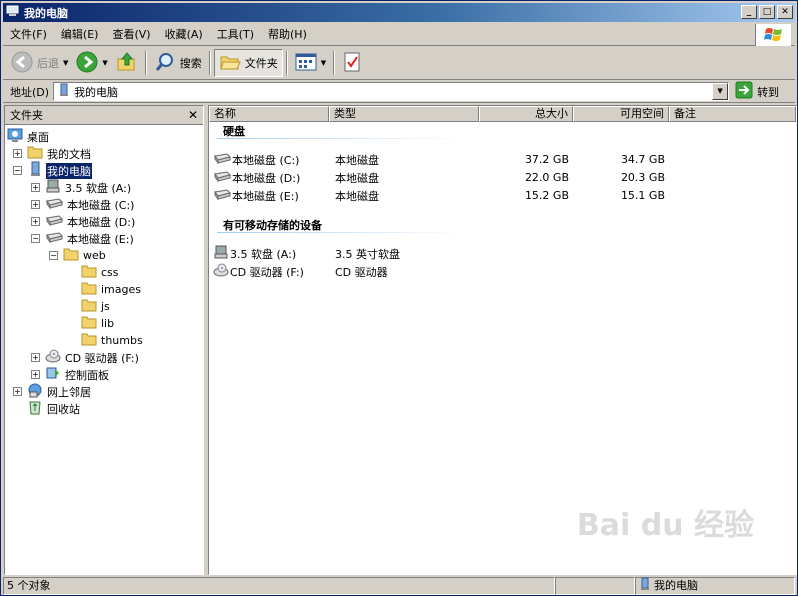 Image resolution: width=798 pixels, height=596 pixels. Describe the element at coordinates (642, 159) in the screenshot. I see `item-free-space: 34.7 GB` at that location.